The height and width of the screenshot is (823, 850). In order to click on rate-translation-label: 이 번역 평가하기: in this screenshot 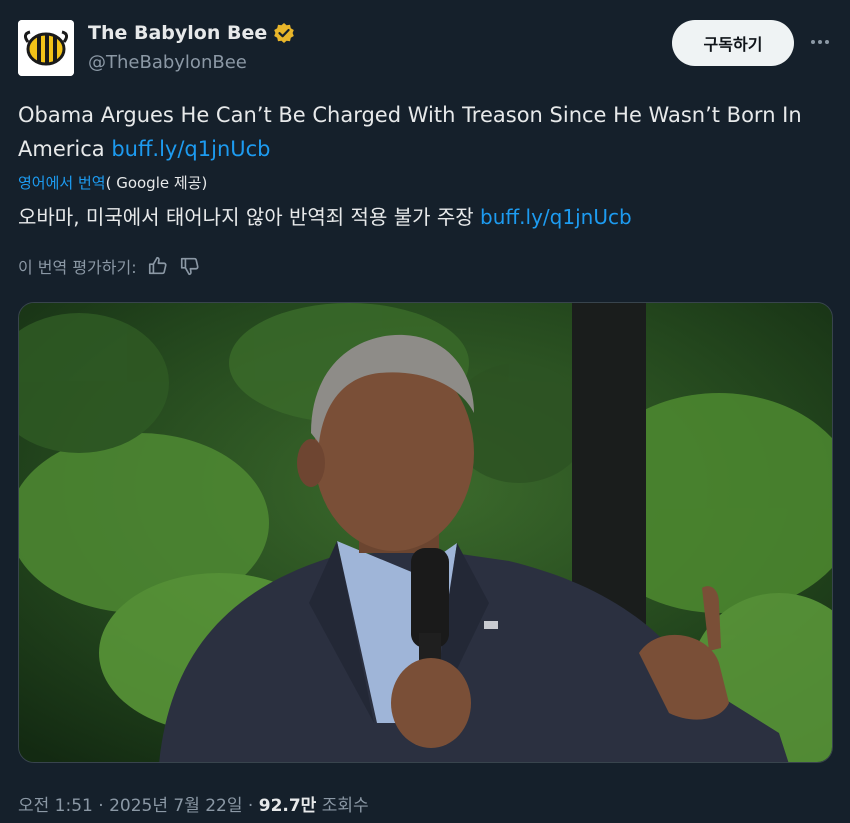, I will do `click(77, 267)`.